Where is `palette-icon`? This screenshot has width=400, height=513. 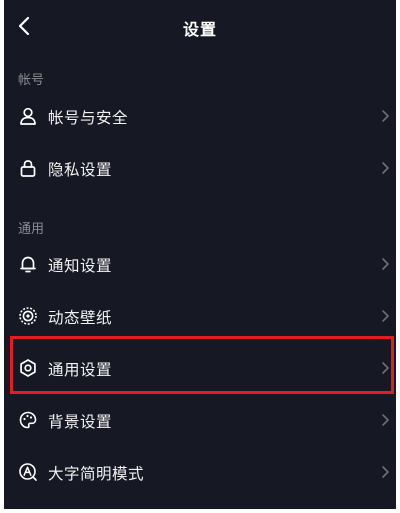
palette-icon is located at coordinates (28, 420).